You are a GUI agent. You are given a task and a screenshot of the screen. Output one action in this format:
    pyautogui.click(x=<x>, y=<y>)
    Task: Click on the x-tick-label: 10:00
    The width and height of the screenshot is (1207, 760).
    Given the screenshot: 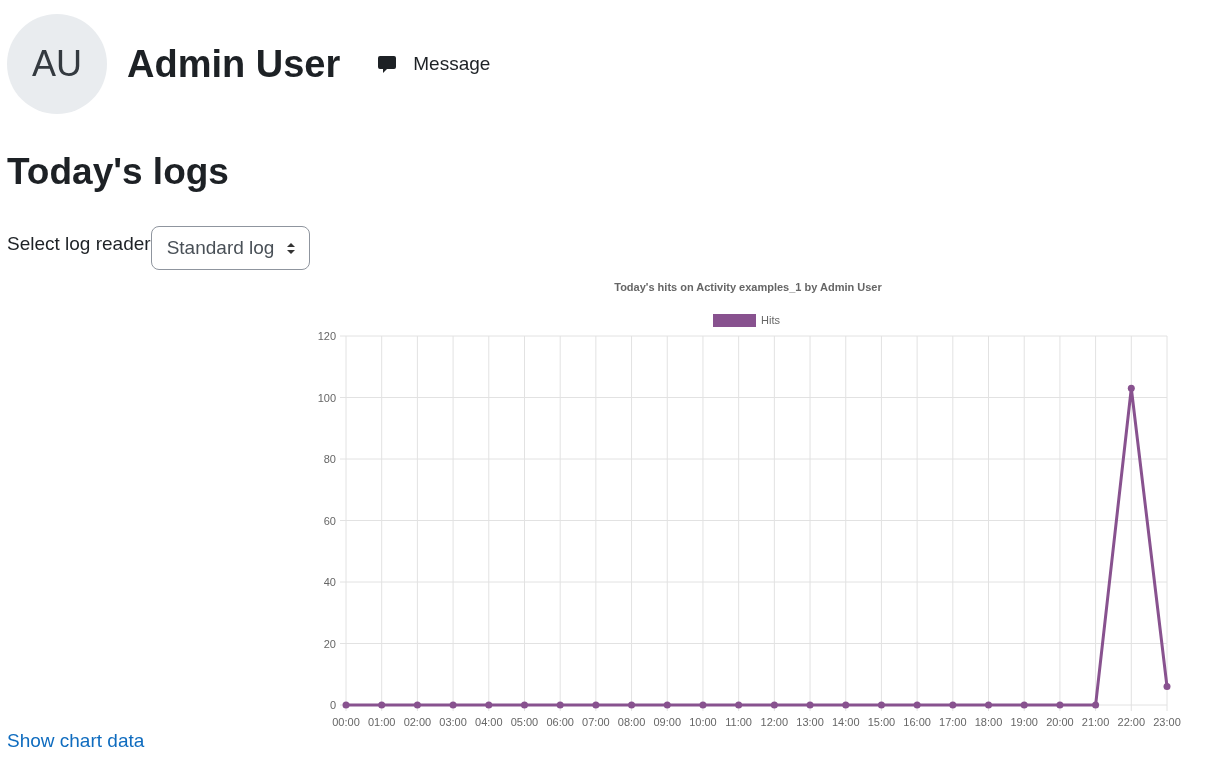 What is the action you would take?
    pyautogui.click(x=703, y=722)
    